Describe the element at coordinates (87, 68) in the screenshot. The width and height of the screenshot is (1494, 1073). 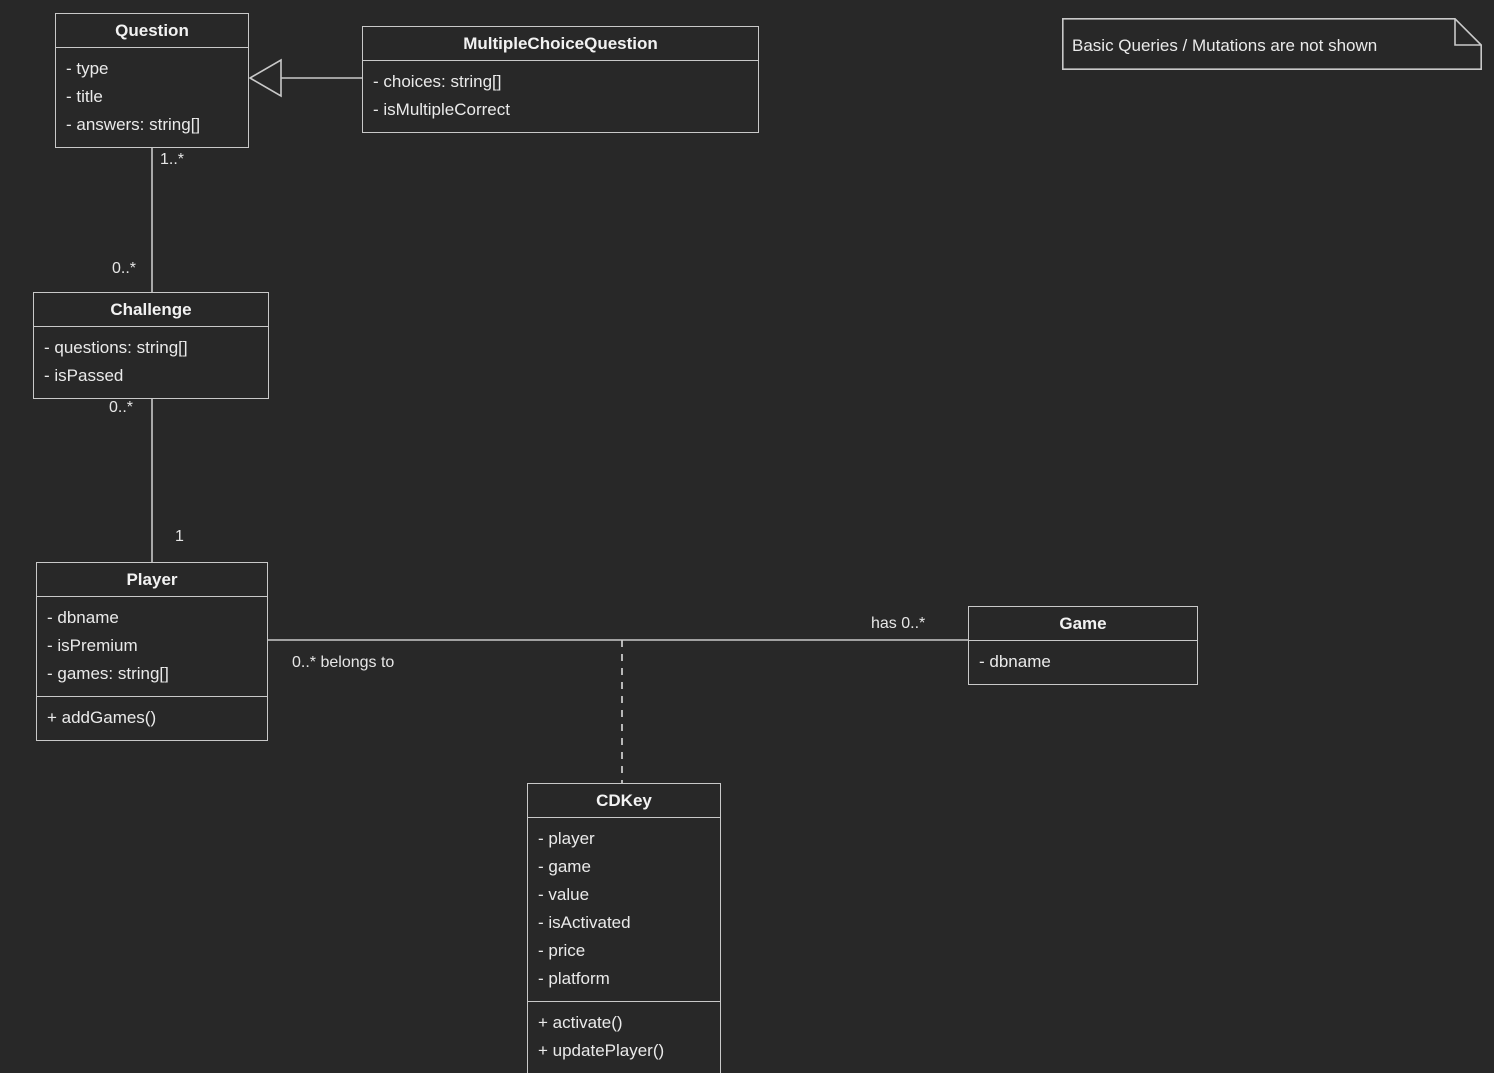
I see `class-member: - type` at that location.